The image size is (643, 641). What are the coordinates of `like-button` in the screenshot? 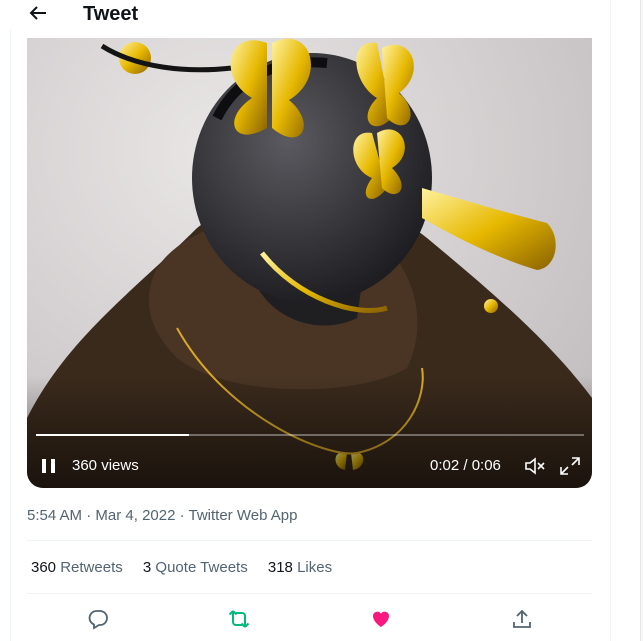 It's located at (381, 619).